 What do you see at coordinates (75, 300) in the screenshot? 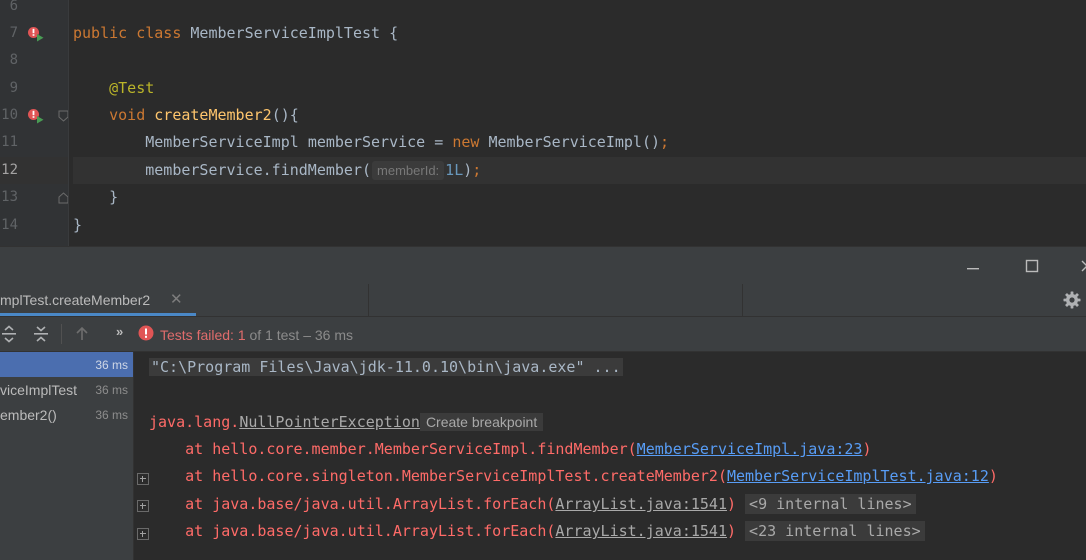
I see `tab-label: mplTest.createMember2` at bounding box center [75, 300].